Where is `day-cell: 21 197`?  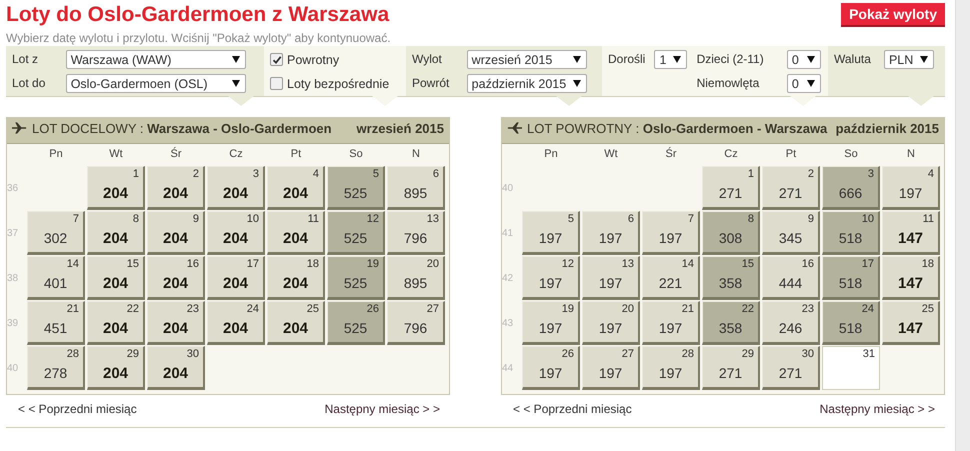
day-cell: 21 197 is located at coordinates (671, 323).